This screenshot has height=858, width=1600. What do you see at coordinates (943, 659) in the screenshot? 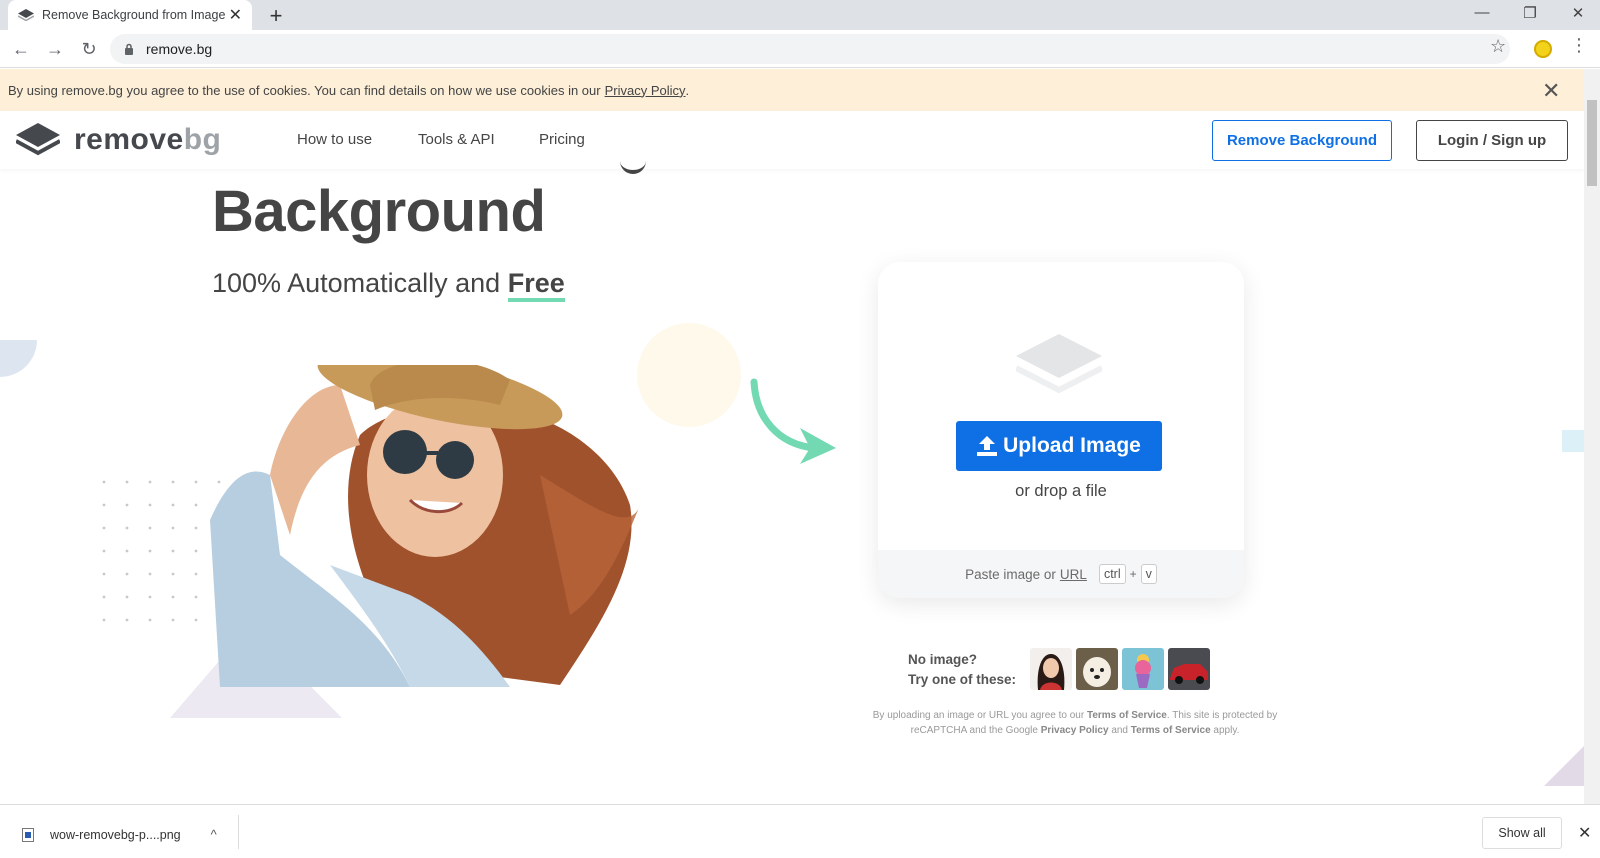
I see `sample-line-1: No image?` at bounding box center [943, 659].